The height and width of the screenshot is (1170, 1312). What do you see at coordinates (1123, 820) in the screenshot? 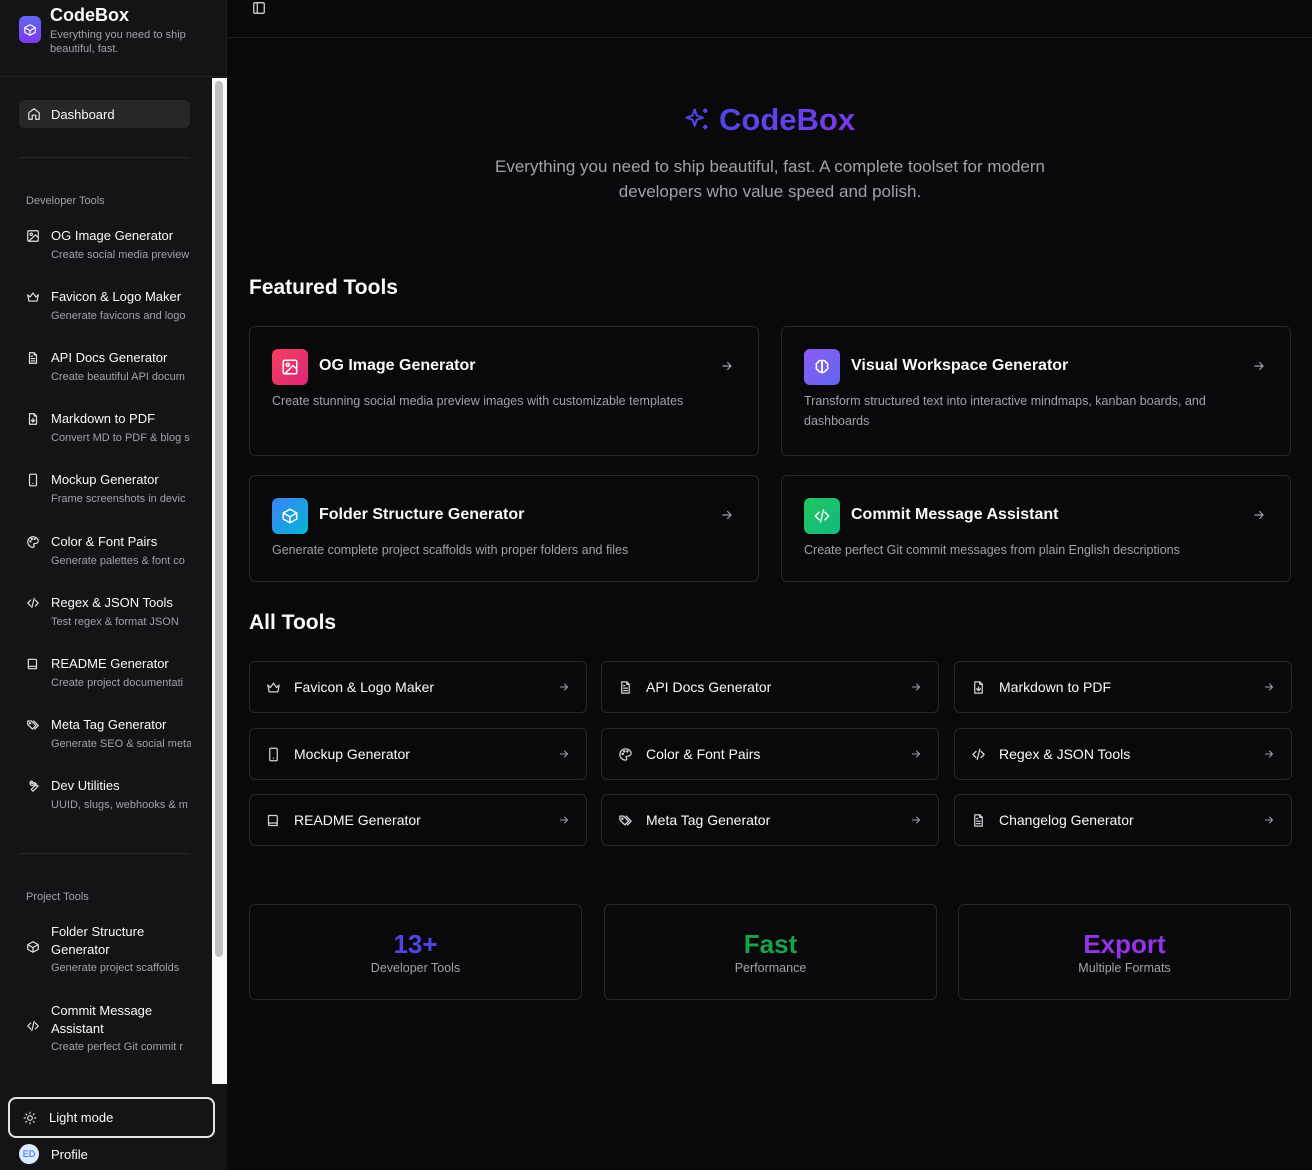
I see `tool-card-changelog-generator: Changelog Generator` at bounding box center [1123, 820].